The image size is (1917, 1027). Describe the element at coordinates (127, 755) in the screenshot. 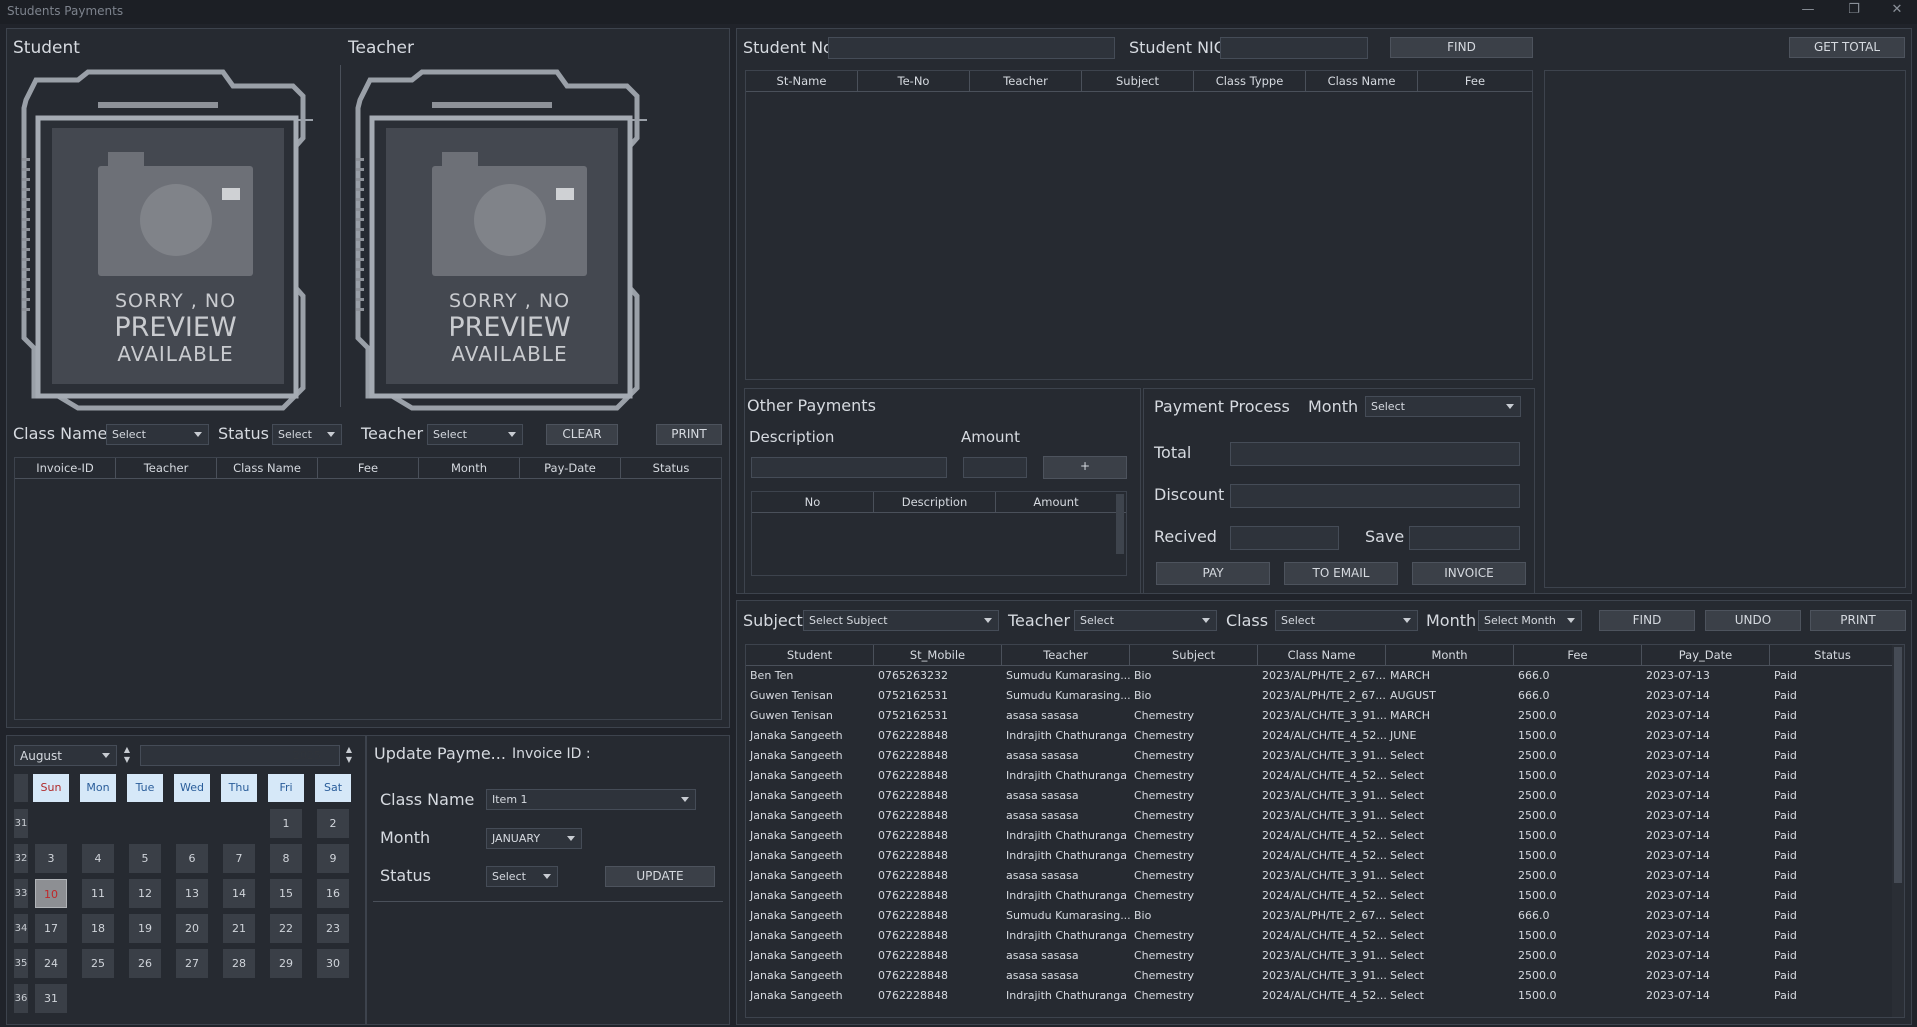

I see `month-spinner-icon: ▲ ▼` at that location.